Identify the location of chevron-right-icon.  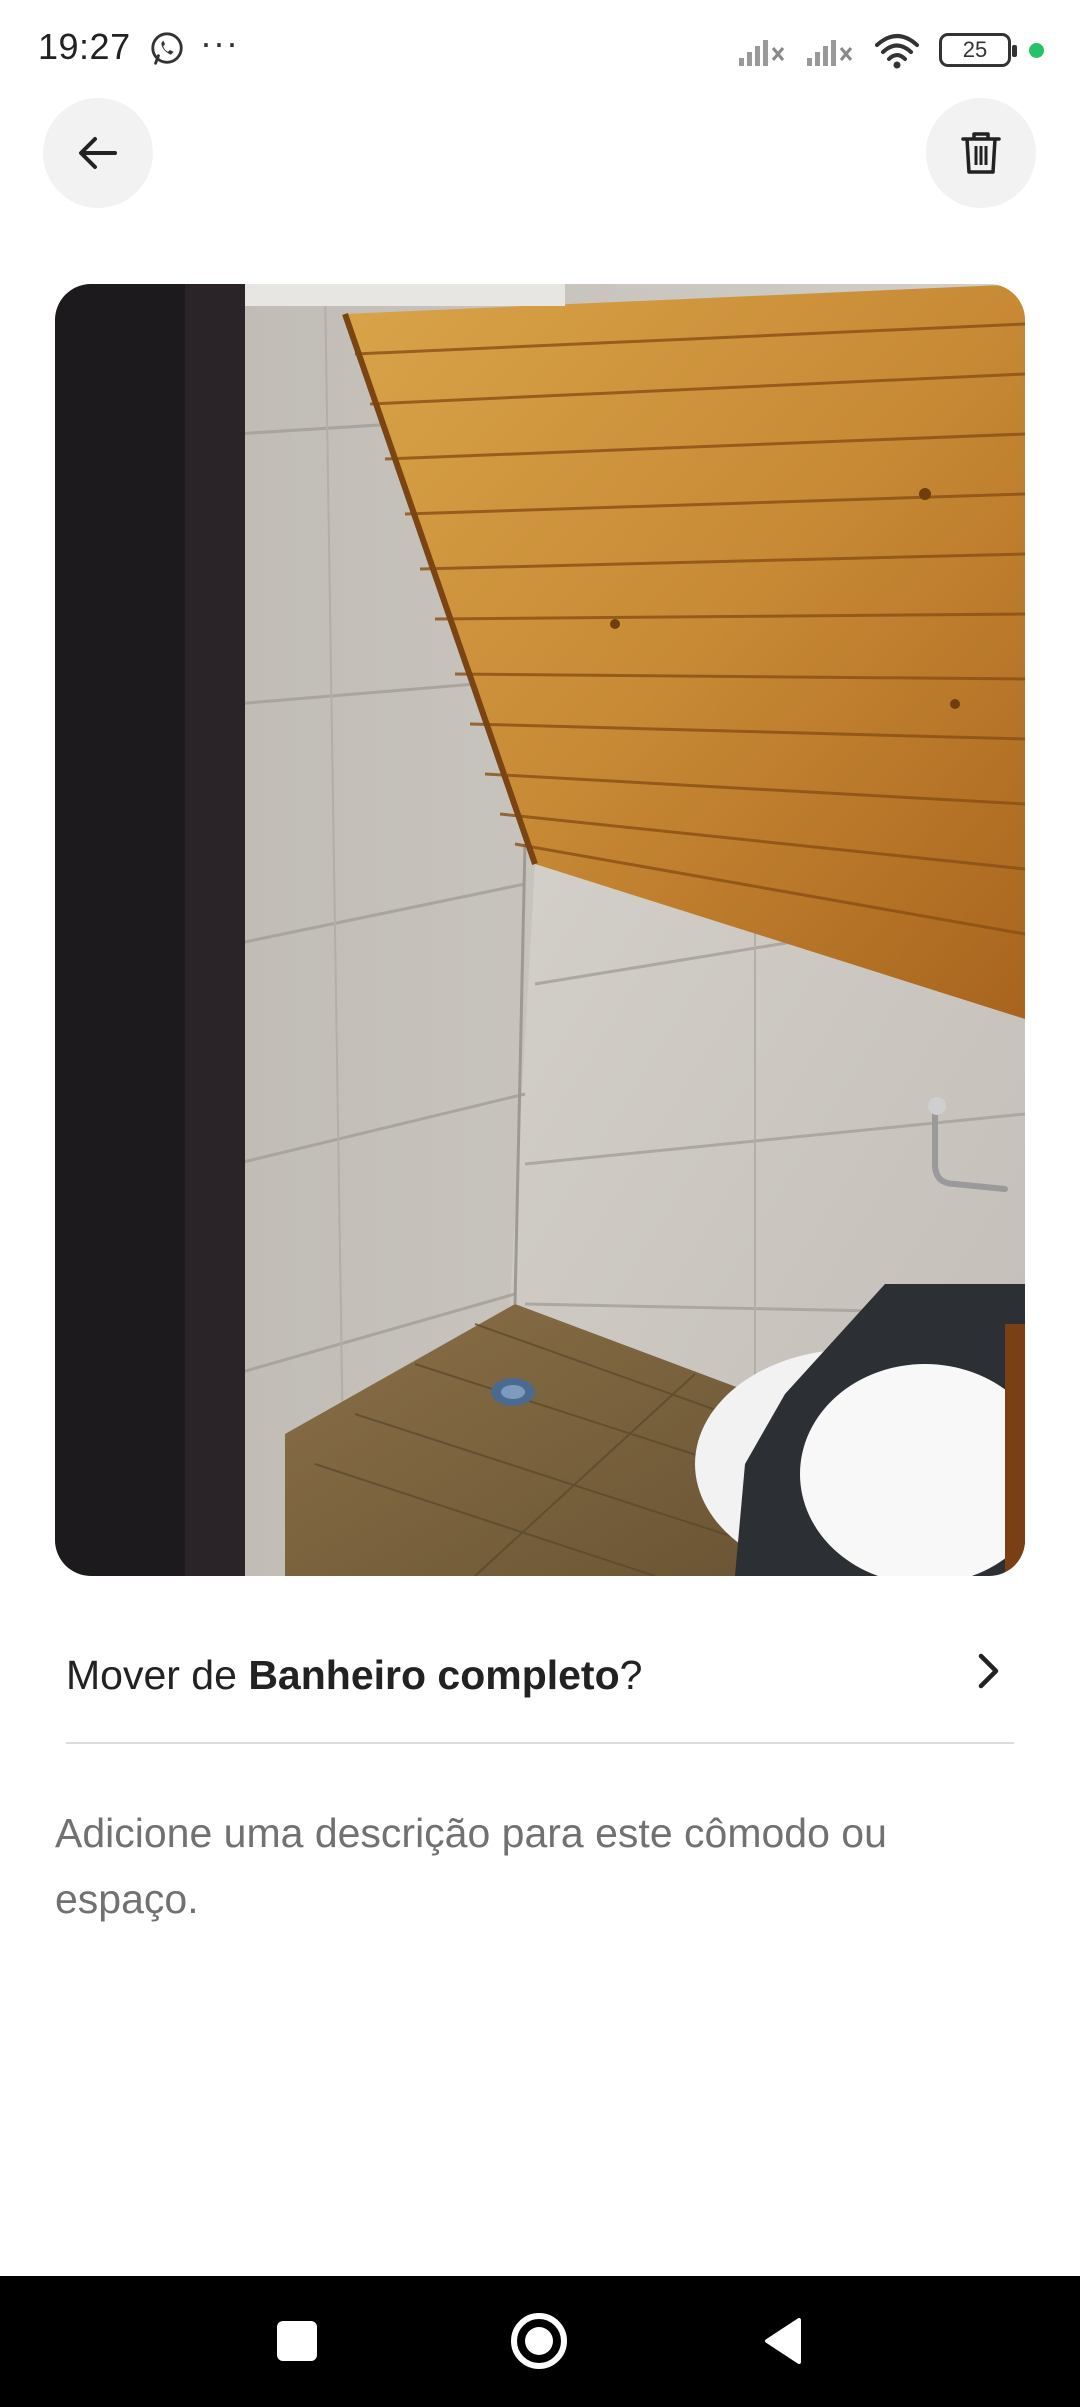
(988, 1671).